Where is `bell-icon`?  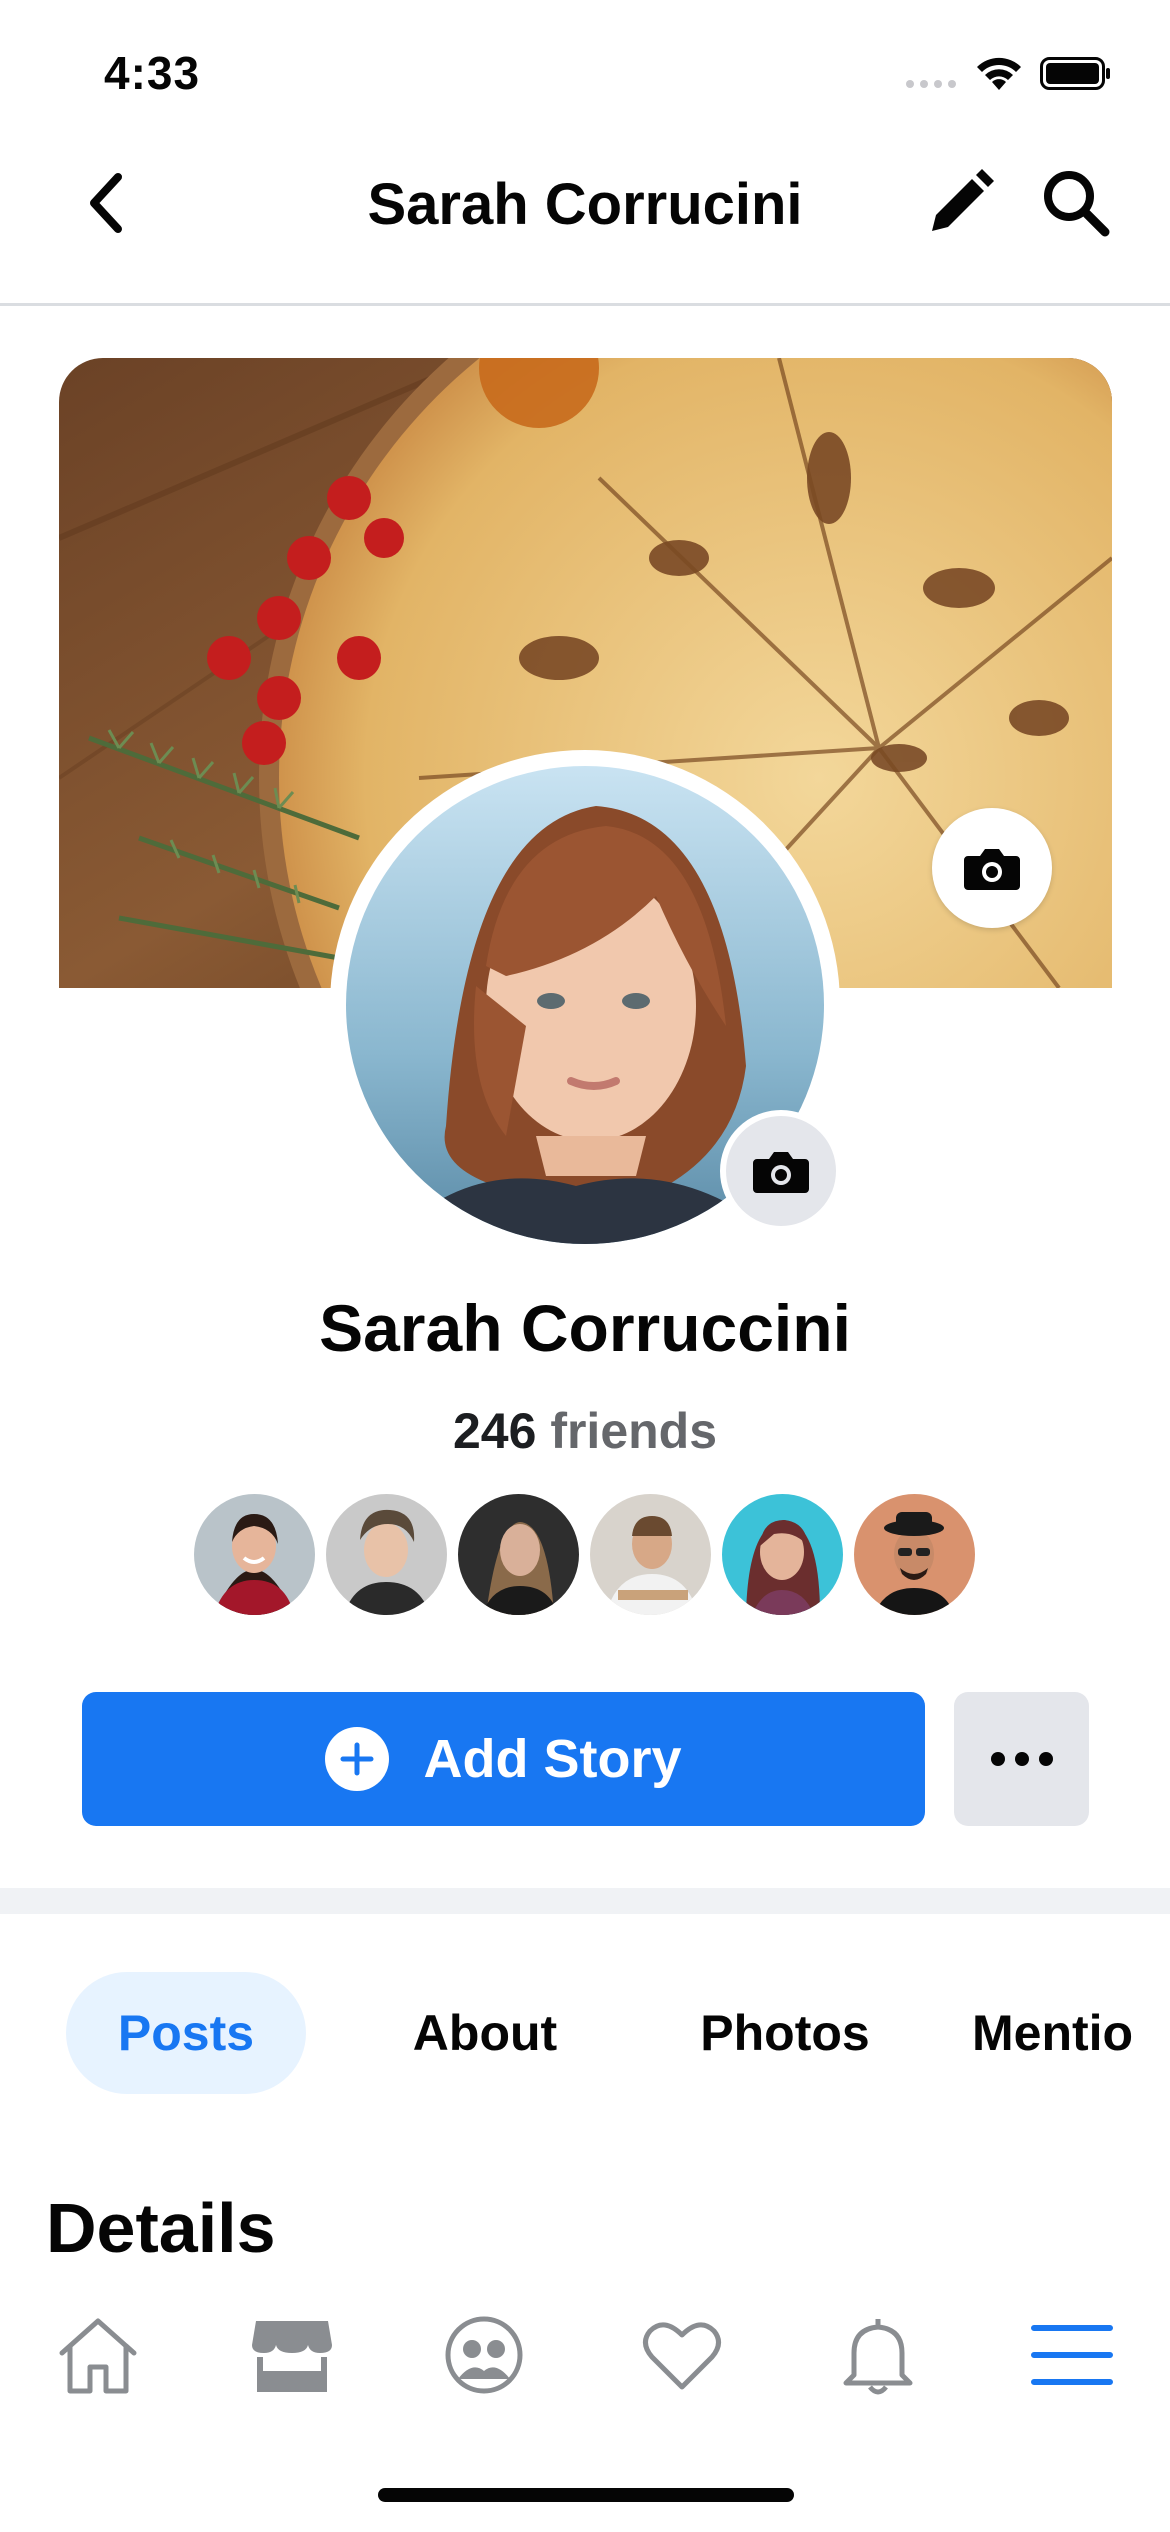 bell-icon is located at coordinates (878, 2357).